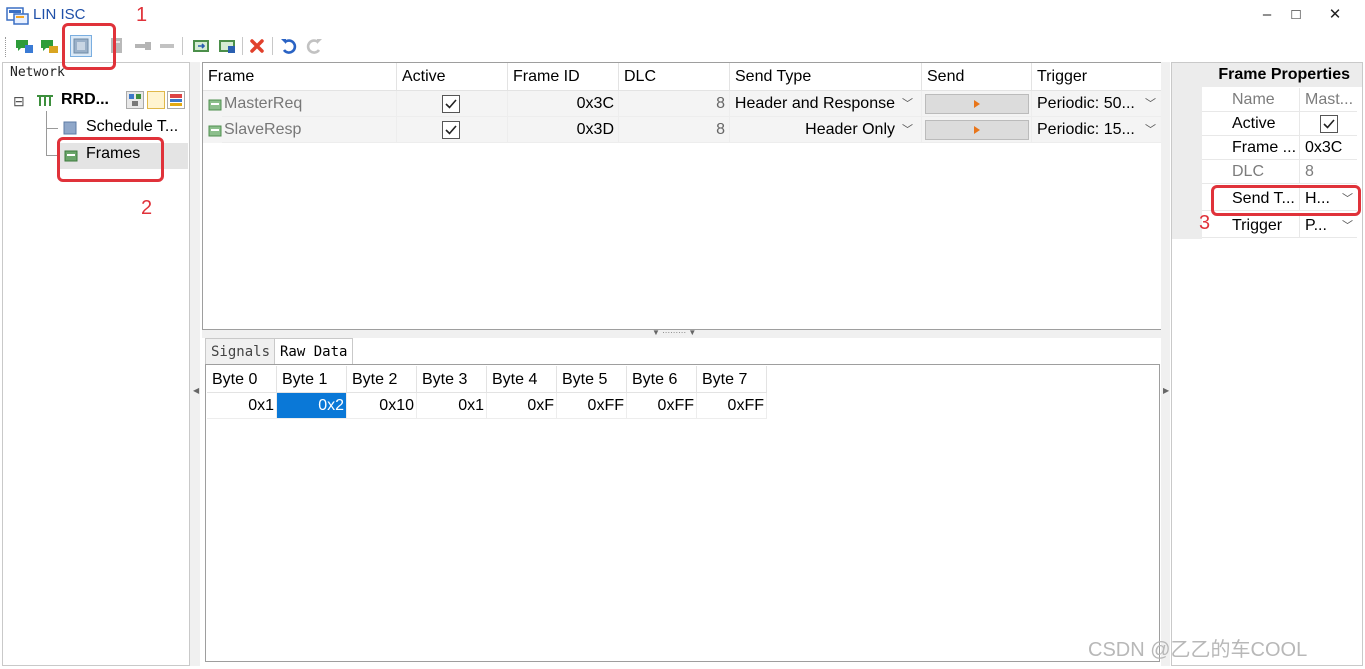  I want to click on node-cluster-icon, so click(135, 100).